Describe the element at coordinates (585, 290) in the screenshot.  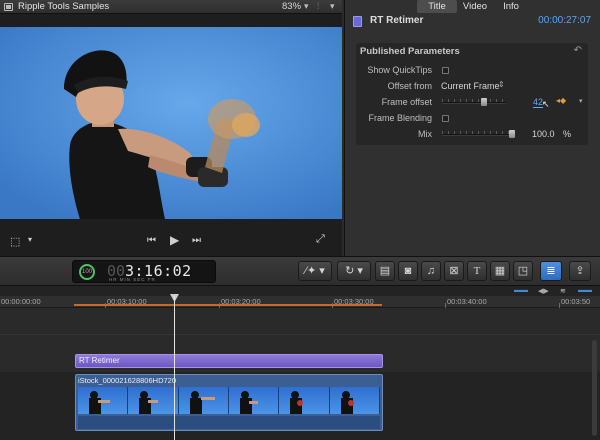
I see `skimming-icon: ▬▬` at that location.